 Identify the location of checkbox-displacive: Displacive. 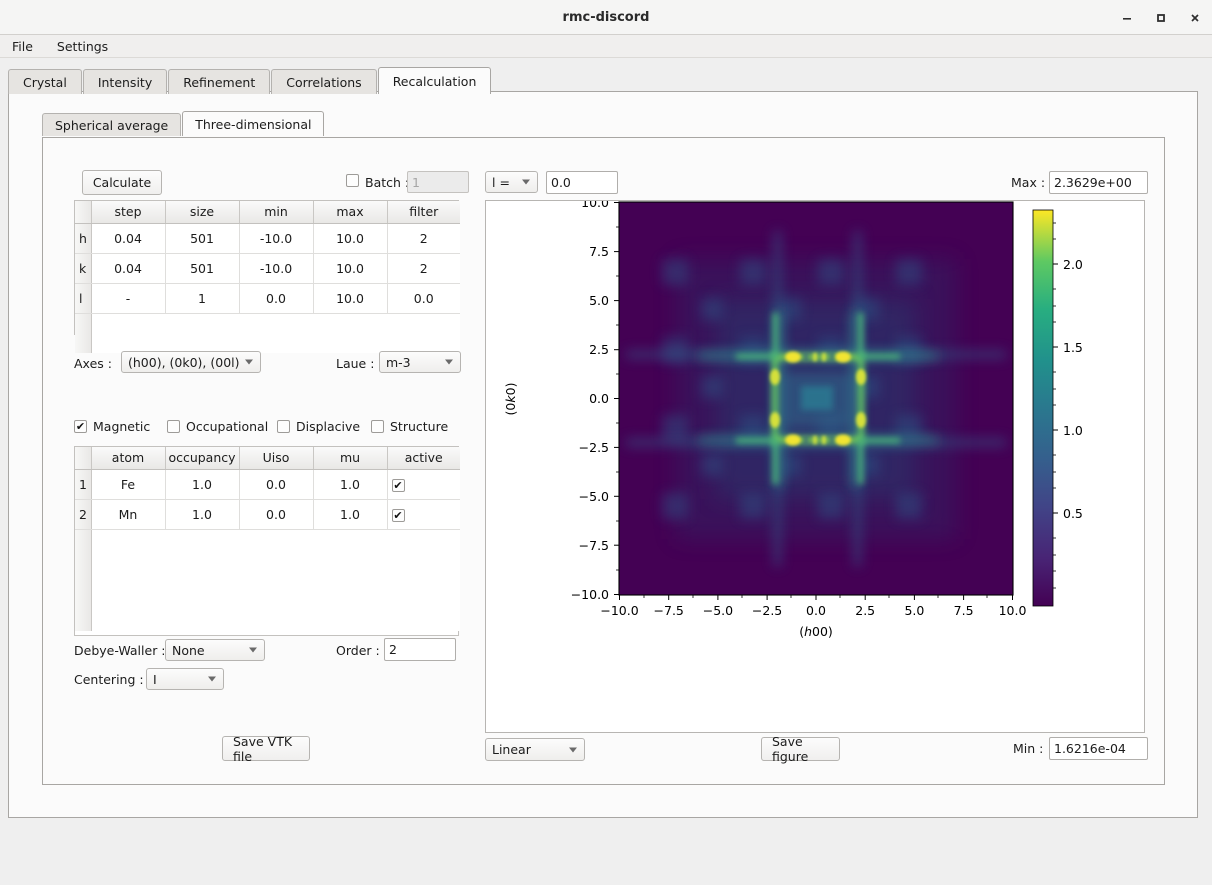
(318, 426).